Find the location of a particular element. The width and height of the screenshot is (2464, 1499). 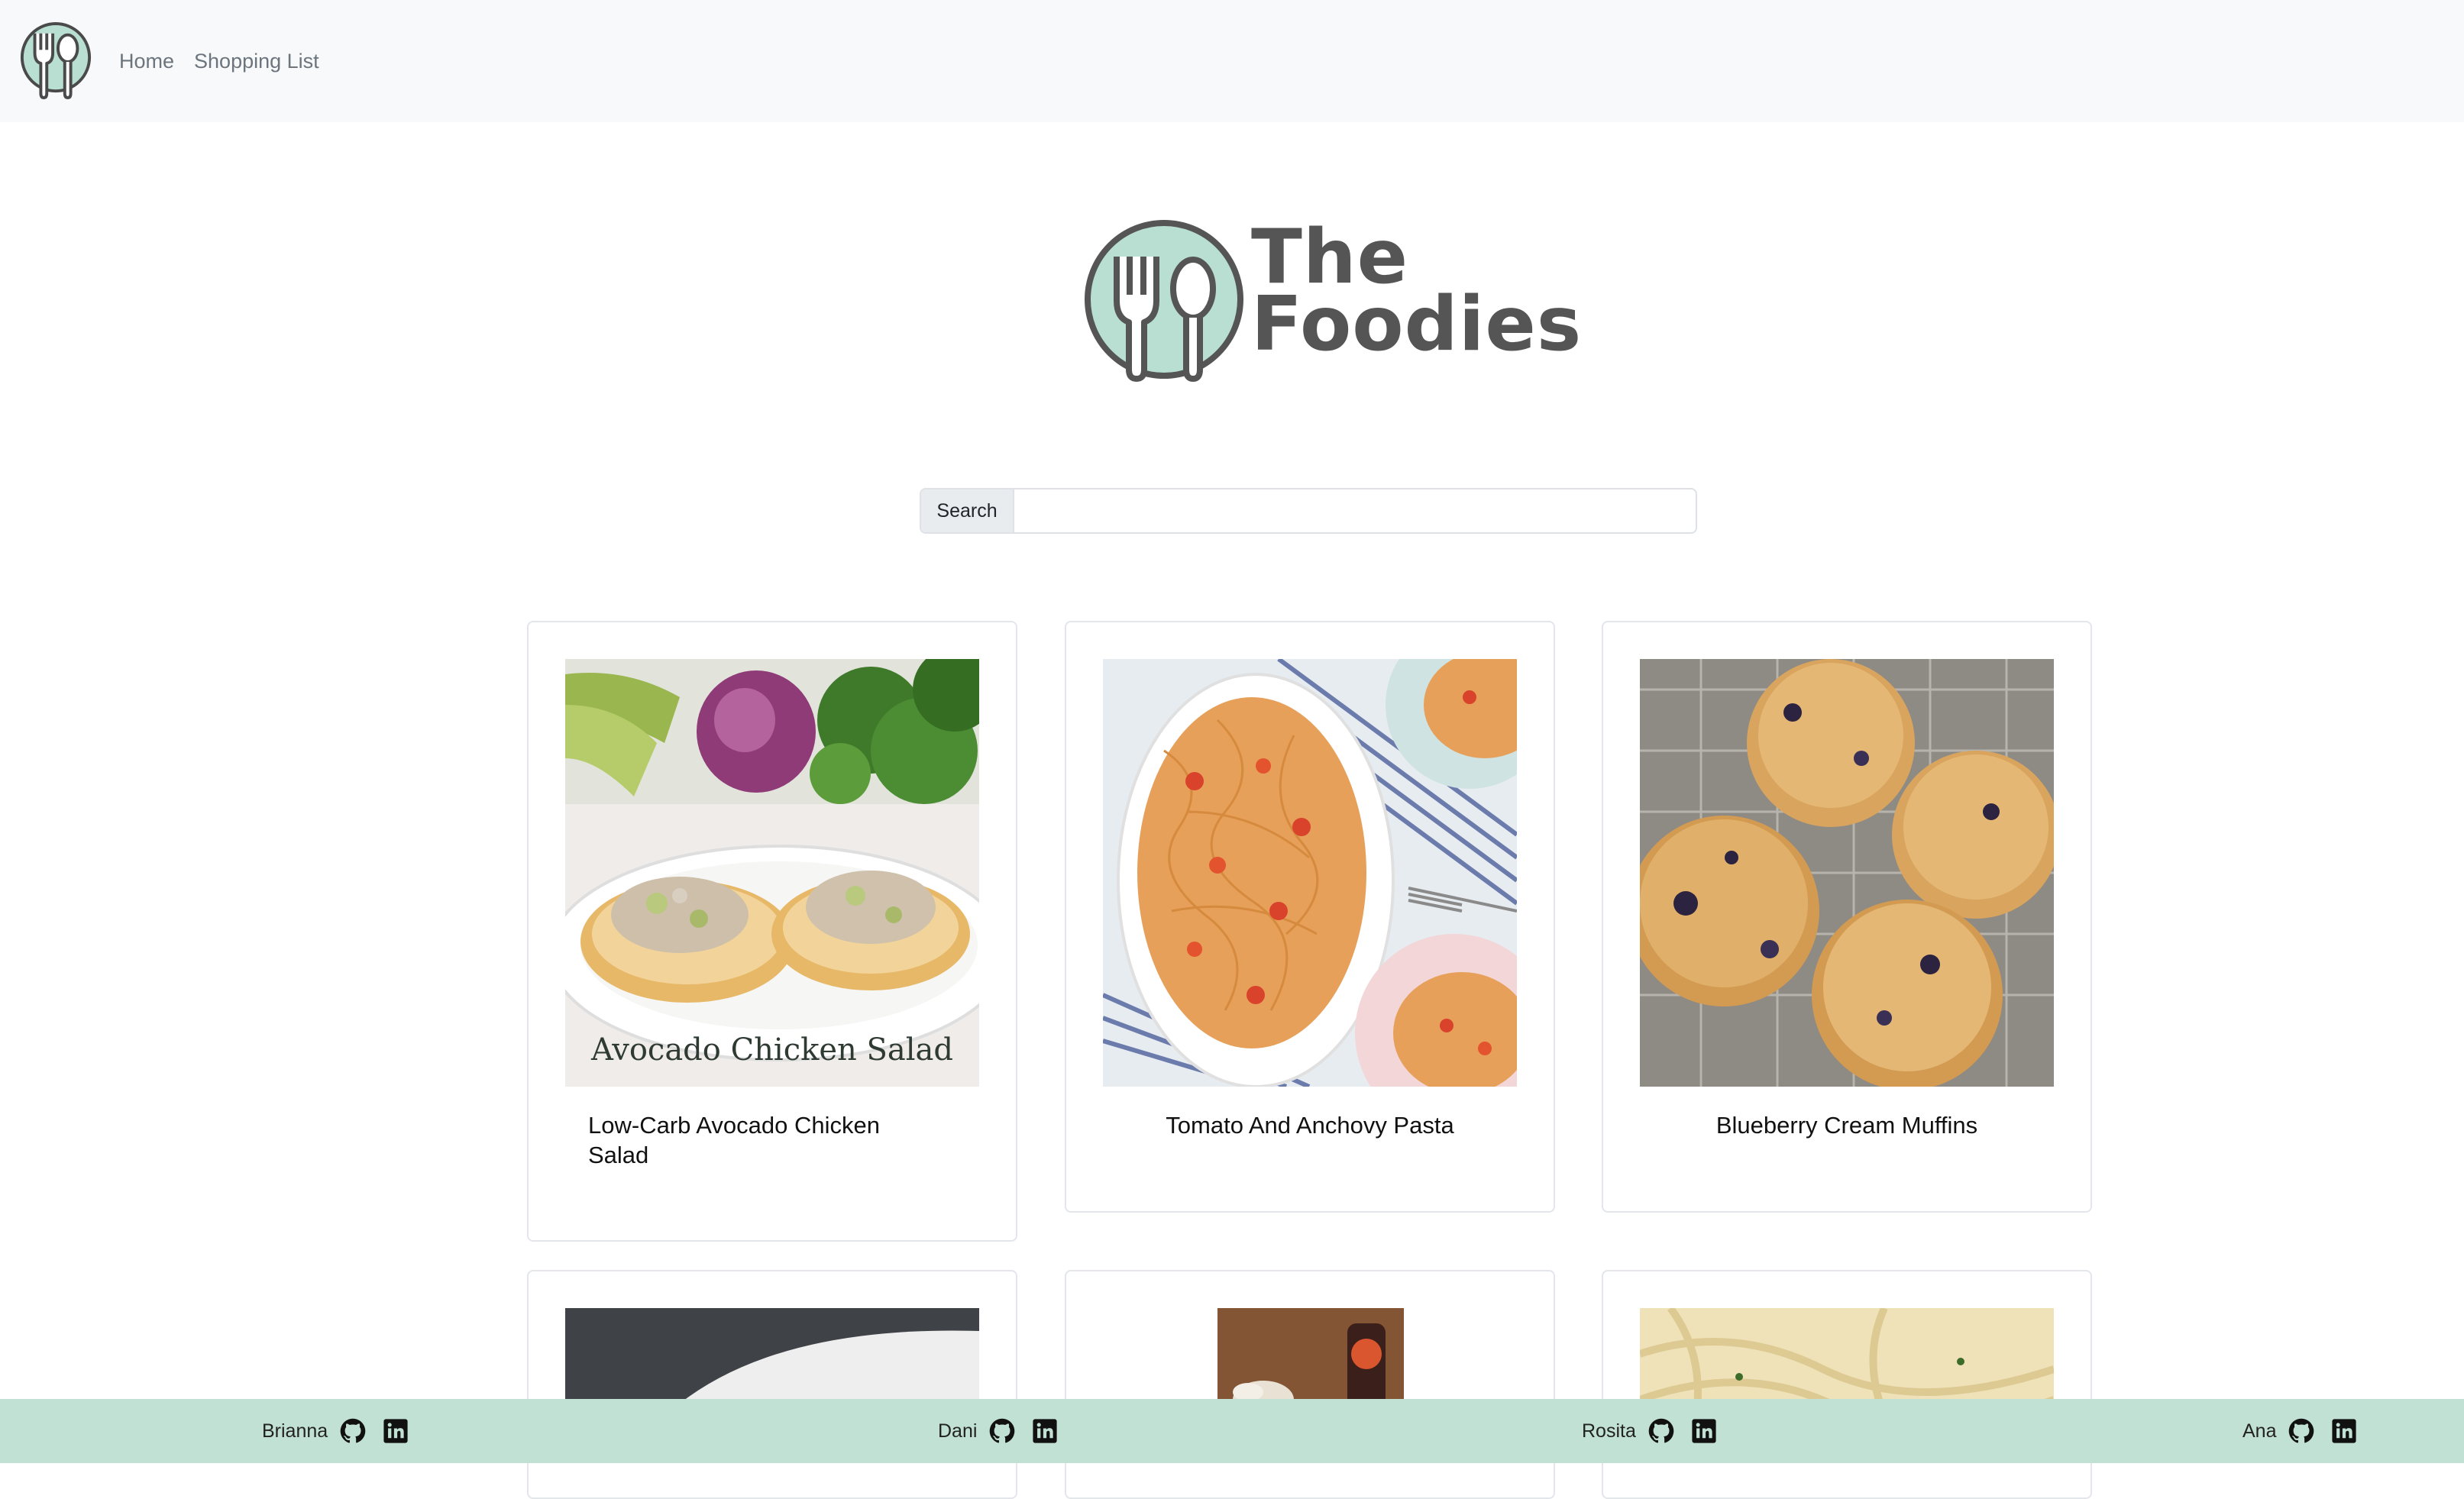

image-caption: Avocado Chicken Salad is located at coordinates (771, 1050).